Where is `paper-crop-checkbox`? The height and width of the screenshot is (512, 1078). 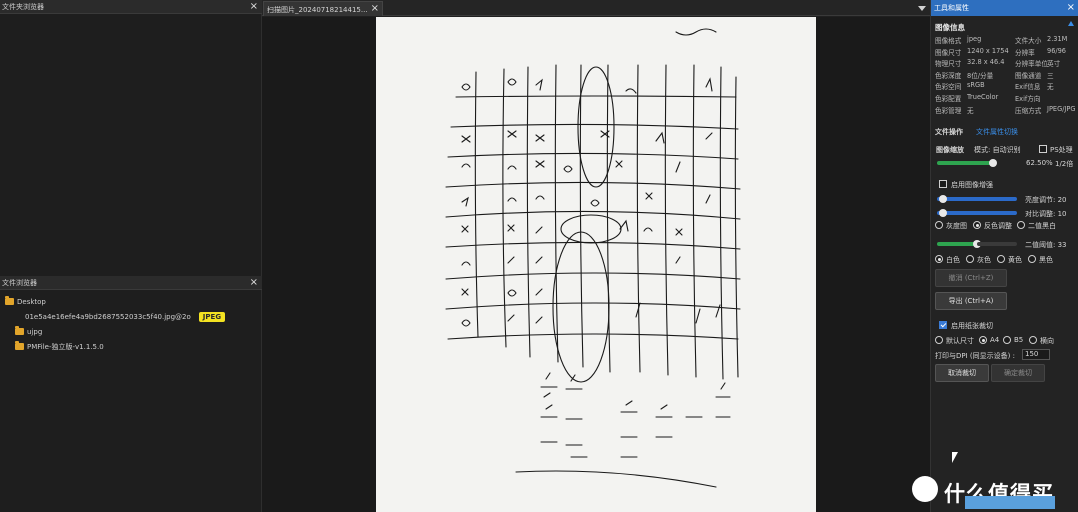 paper-crop-checkbox is located at coordinates (943, 325).